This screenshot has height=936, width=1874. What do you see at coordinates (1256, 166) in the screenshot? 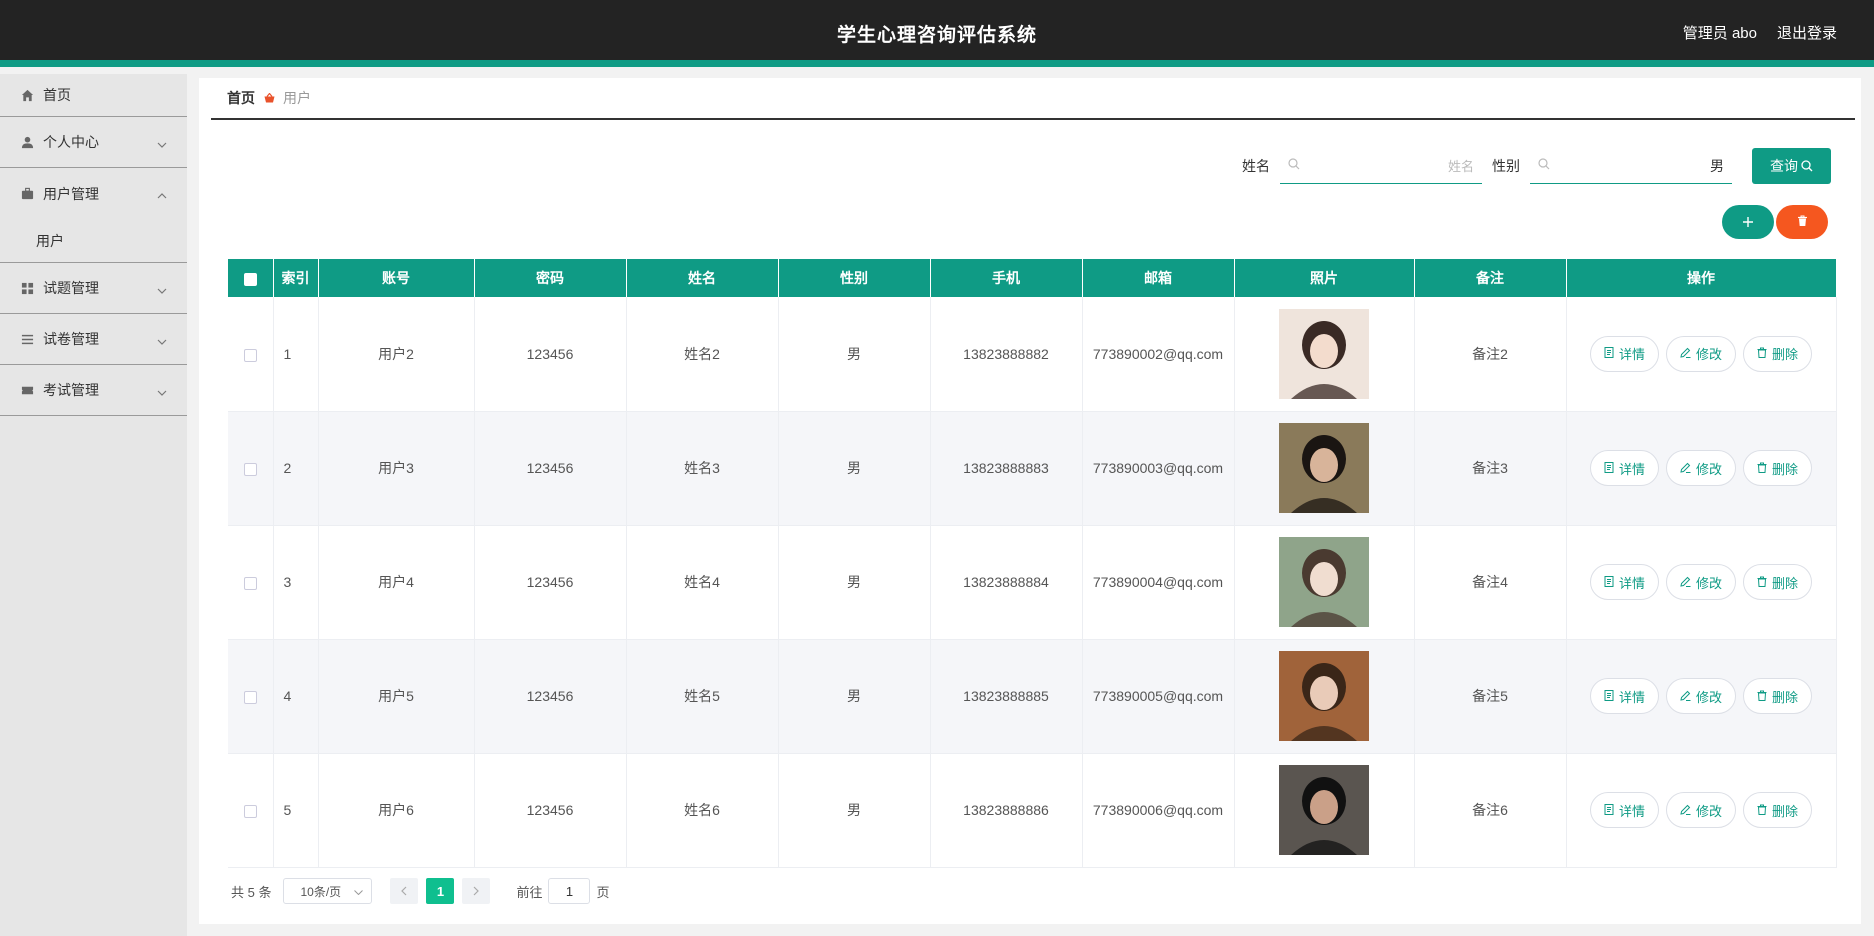
I see `name-label: 姓名` at bounding box center [1256, 166].